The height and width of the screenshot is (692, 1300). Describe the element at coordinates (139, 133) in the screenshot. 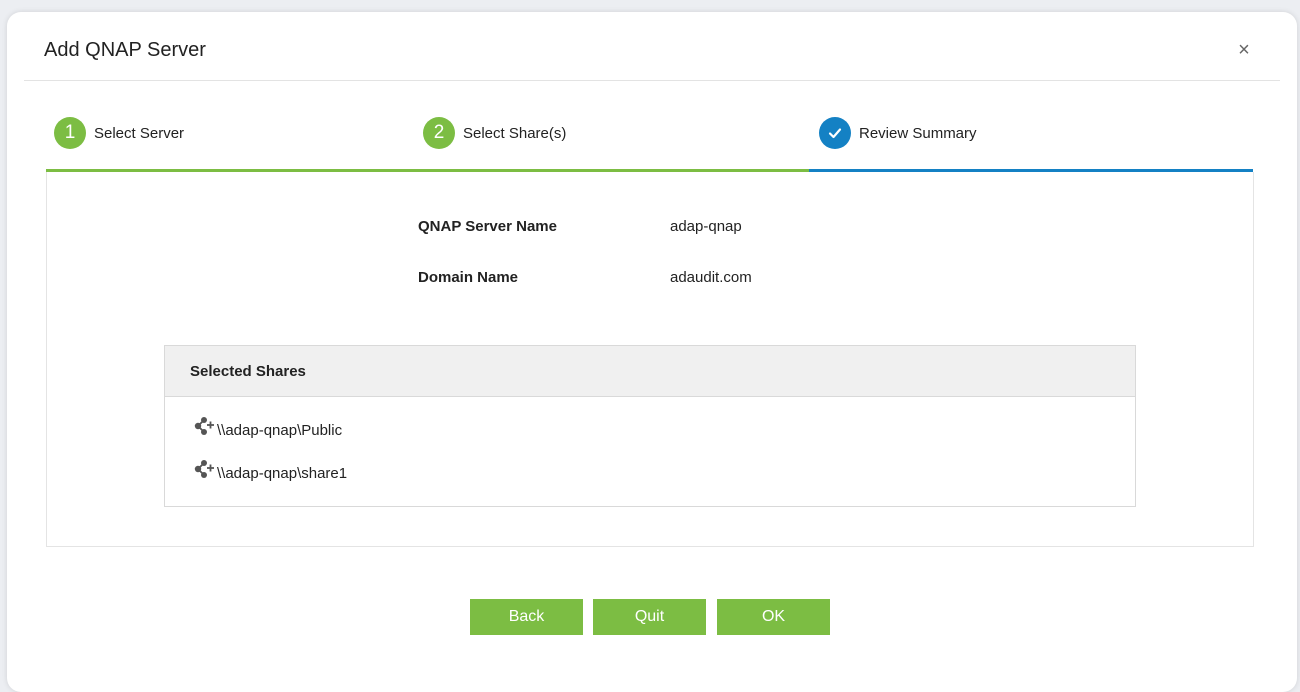

I see `step-label-select-server: Select Server` at that location.